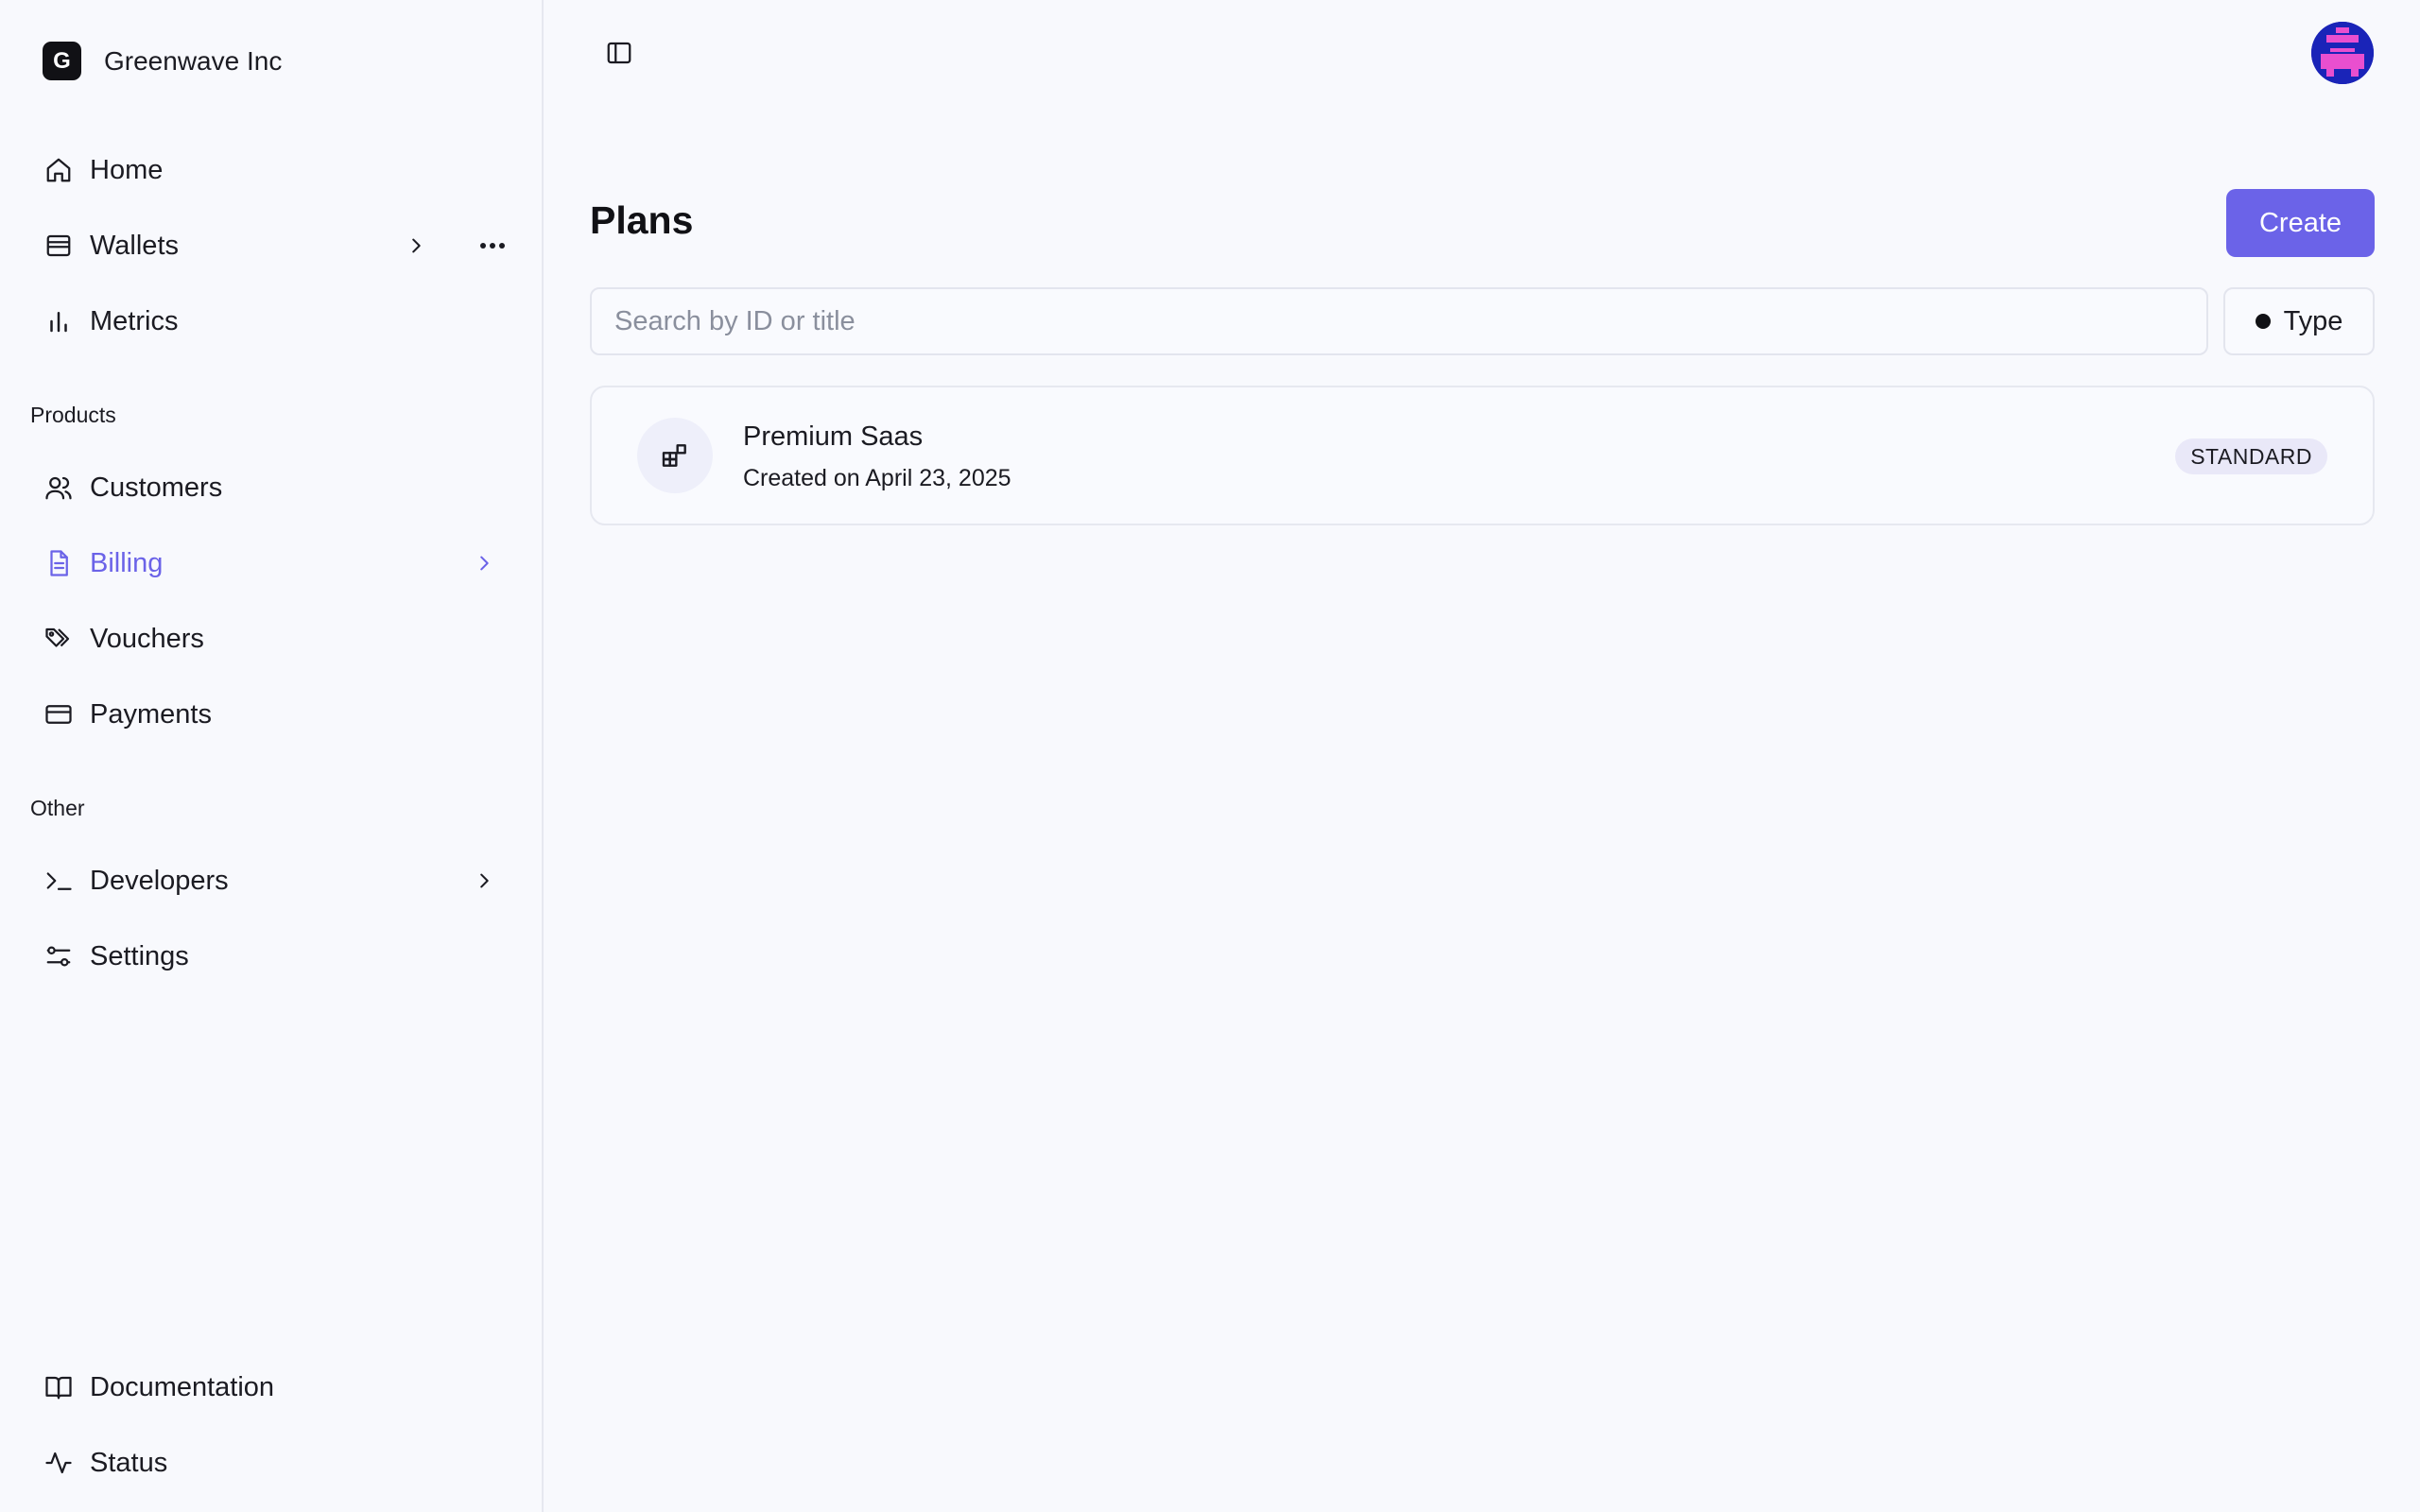 This screenshot has height=1512, width=2420. I want to click on wallet-icon, so click(59, 246).